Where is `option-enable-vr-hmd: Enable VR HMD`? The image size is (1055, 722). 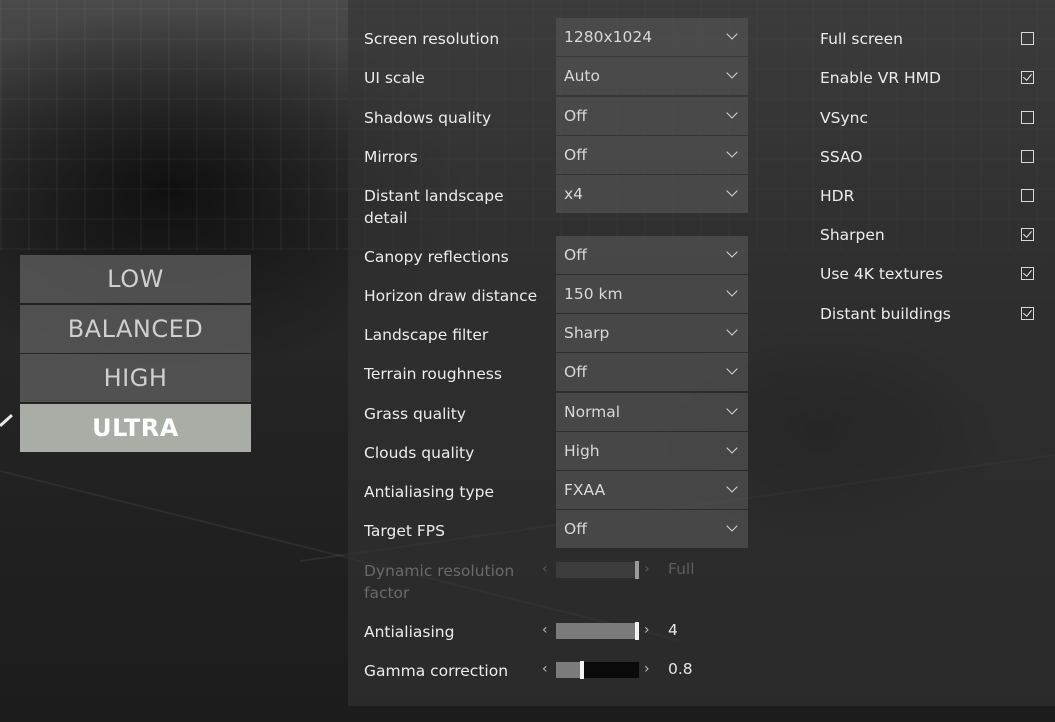
option-enable-vr-hmd: Enable VR HMD is located at coordinates (932, 81).